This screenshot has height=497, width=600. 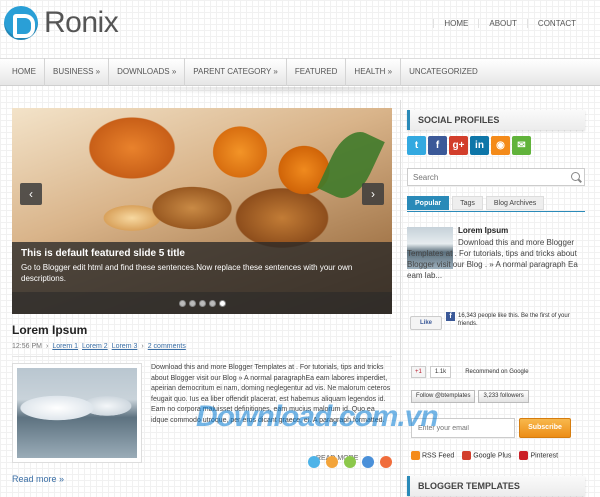 I want to click on google-plus-count: 1.1k, so click(x=440, y=372).